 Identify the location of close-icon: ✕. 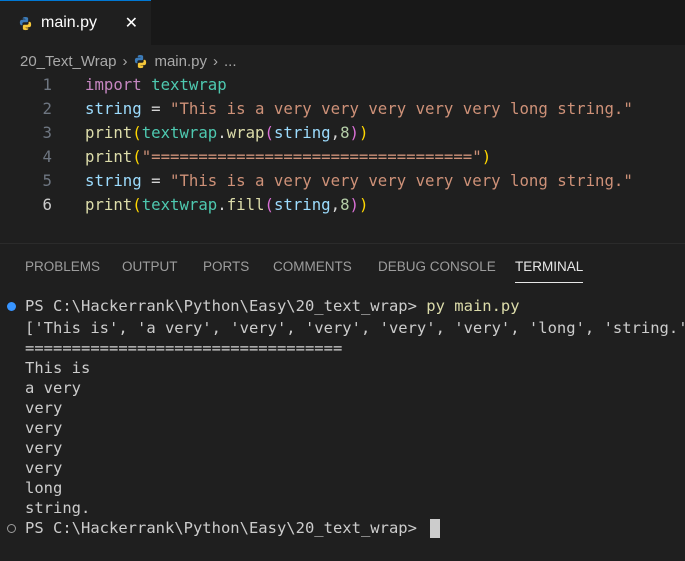
(131, 23).